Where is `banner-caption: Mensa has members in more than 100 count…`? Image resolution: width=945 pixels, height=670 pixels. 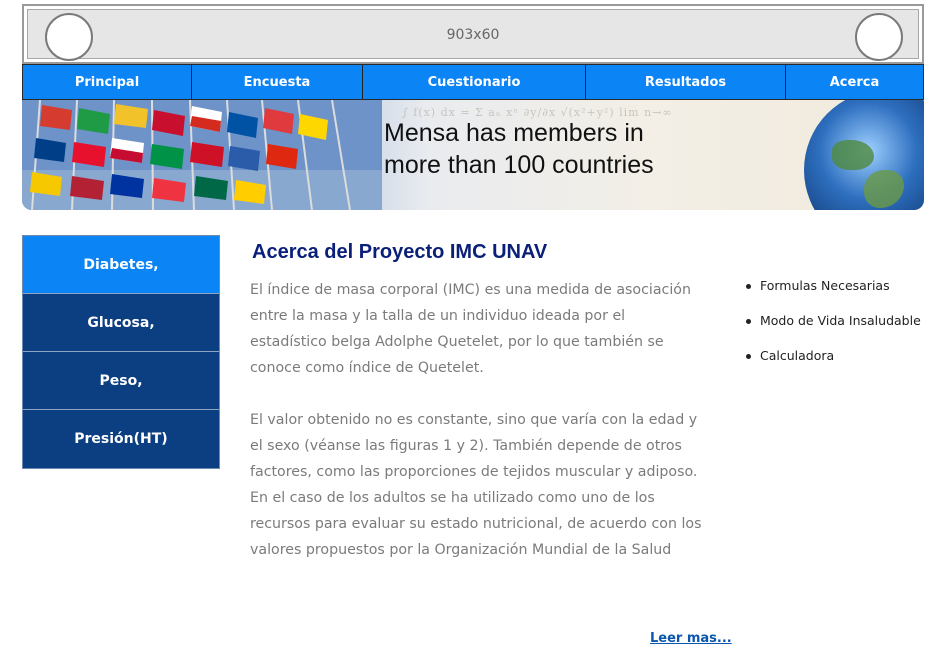 banner-caption: Mensa has members in more than 100 count… is located at coordinates (554, 149).